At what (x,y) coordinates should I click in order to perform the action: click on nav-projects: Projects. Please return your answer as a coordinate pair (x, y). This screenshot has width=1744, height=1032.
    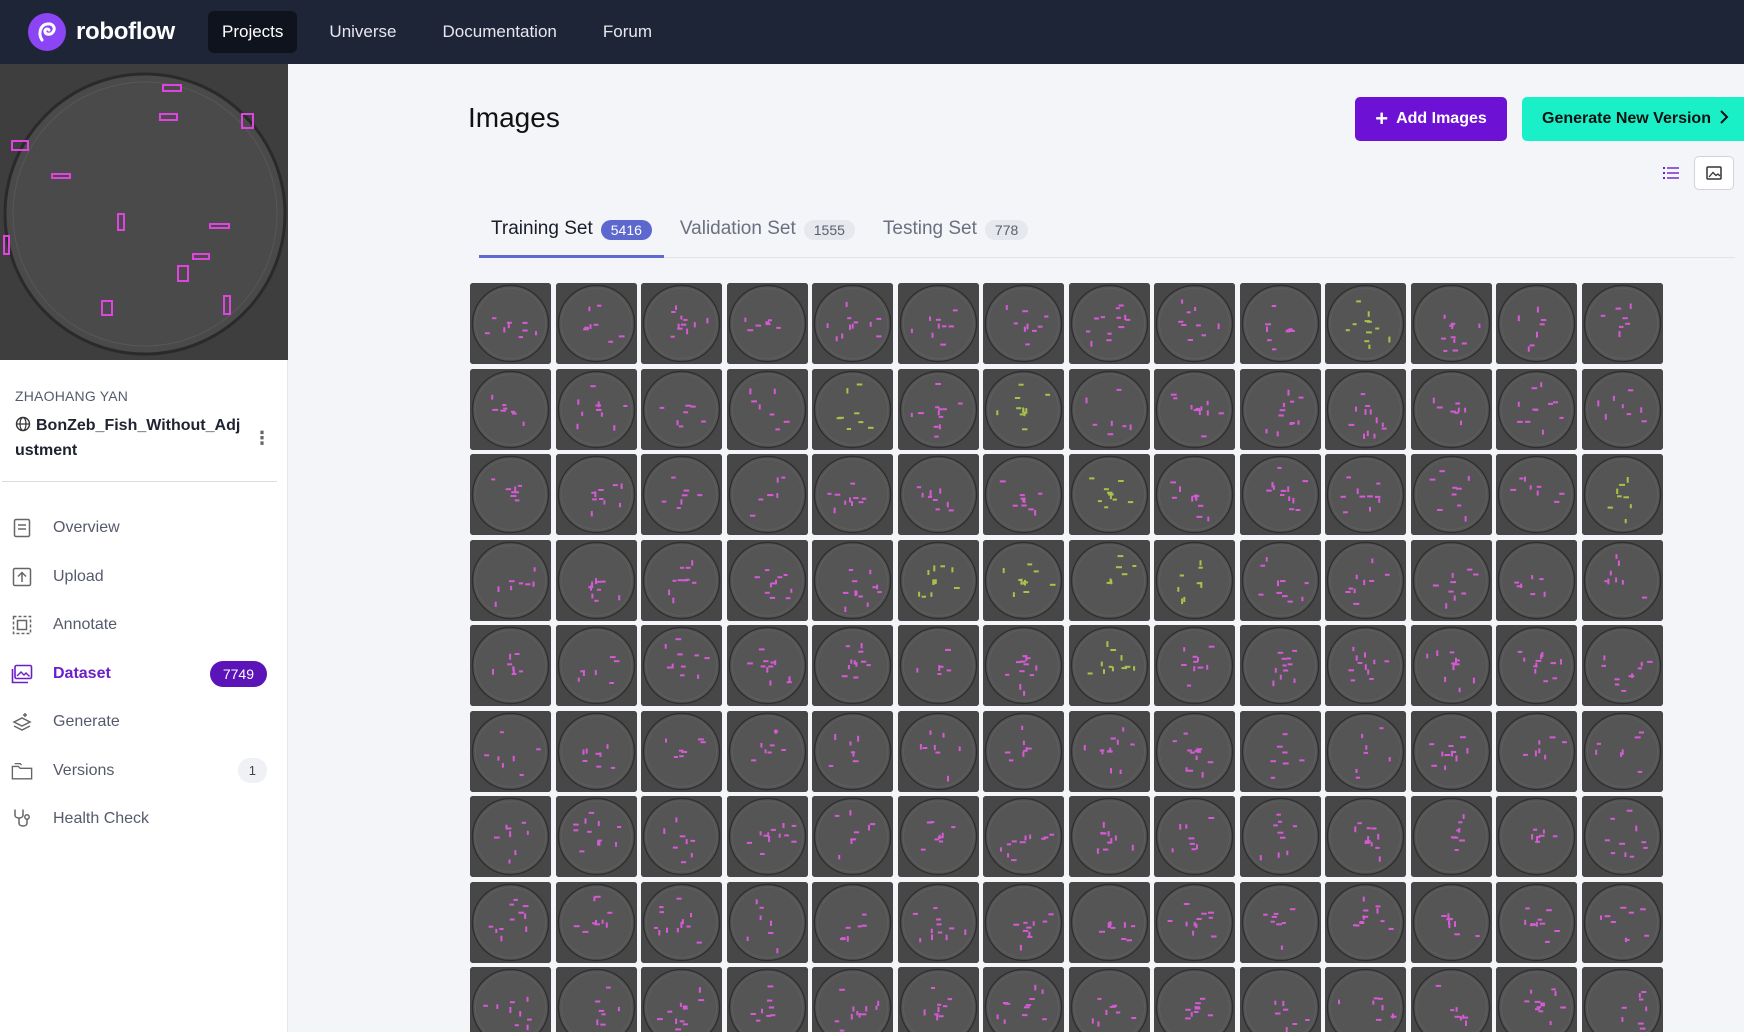
    Looking at the image, I should click on (253, 32).